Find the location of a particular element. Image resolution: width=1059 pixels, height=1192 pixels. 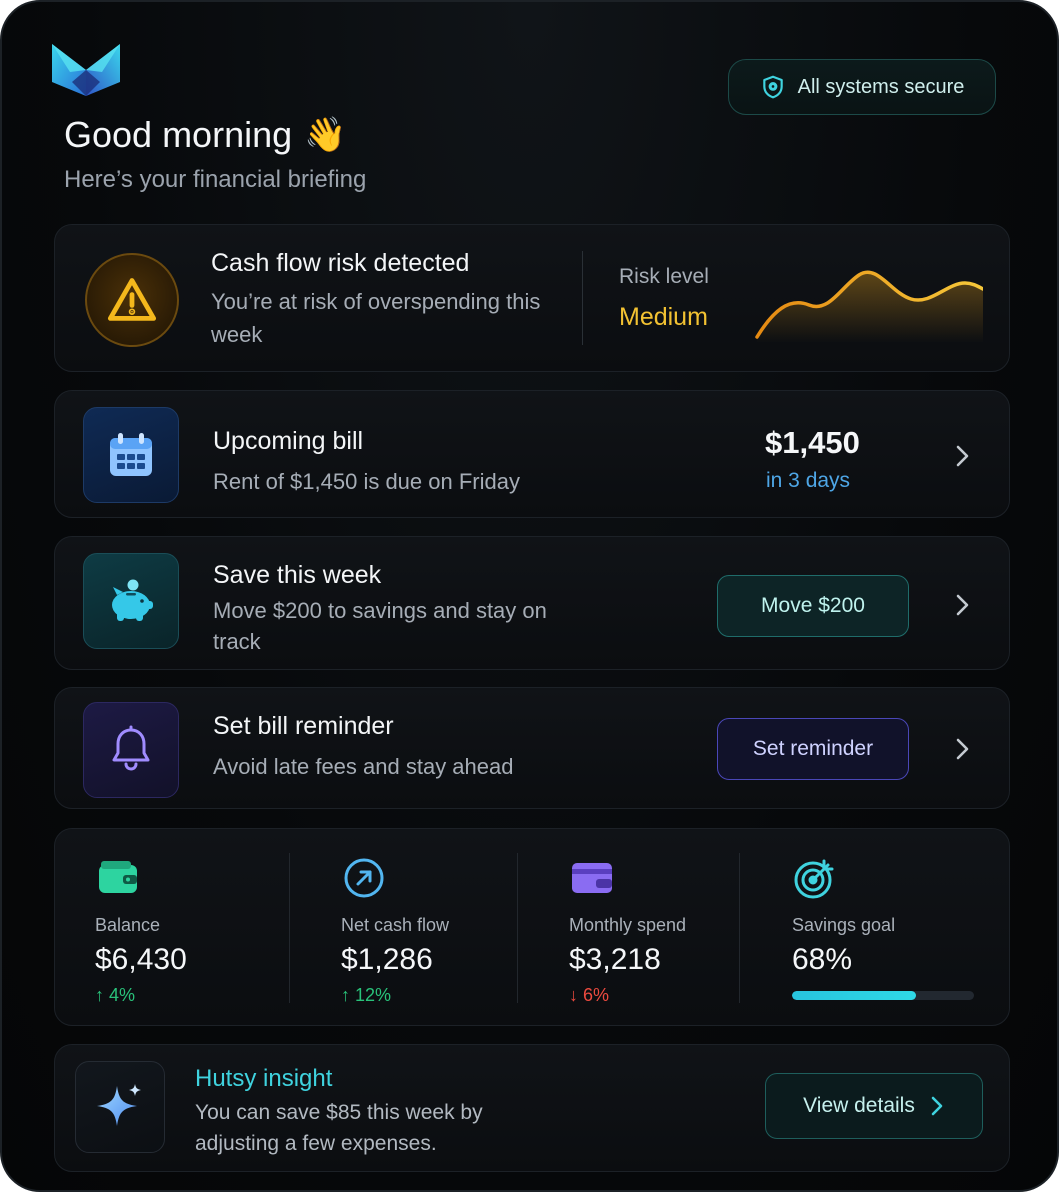

stat-value: 68% is located at coordinates (822, 959).